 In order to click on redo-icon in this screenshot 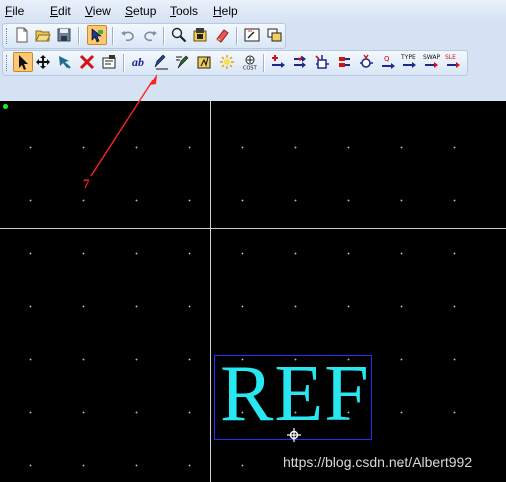, I will do `click(150, 35)`.